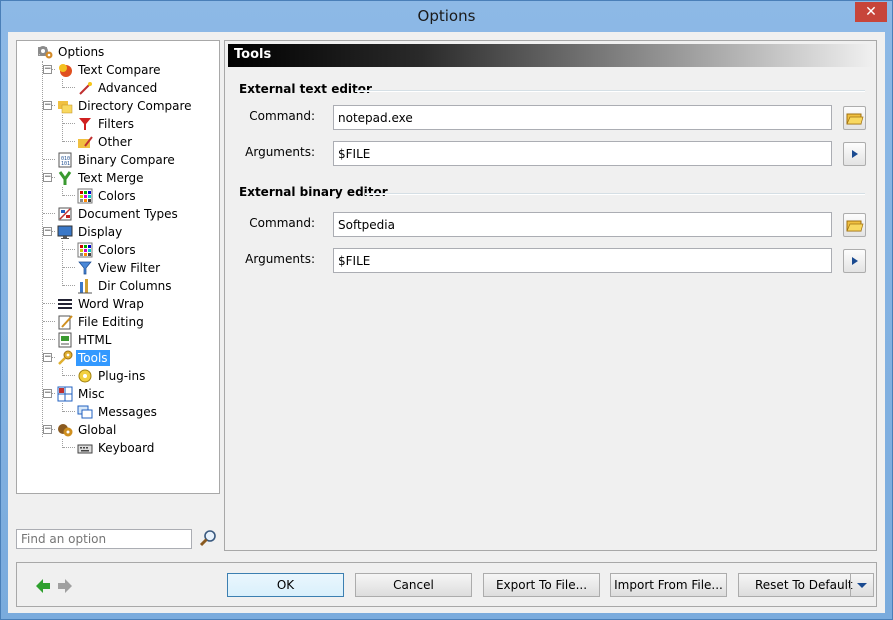 This screenshot has height=620, width=893. I want to click on text-command-field, so click(582, 117).